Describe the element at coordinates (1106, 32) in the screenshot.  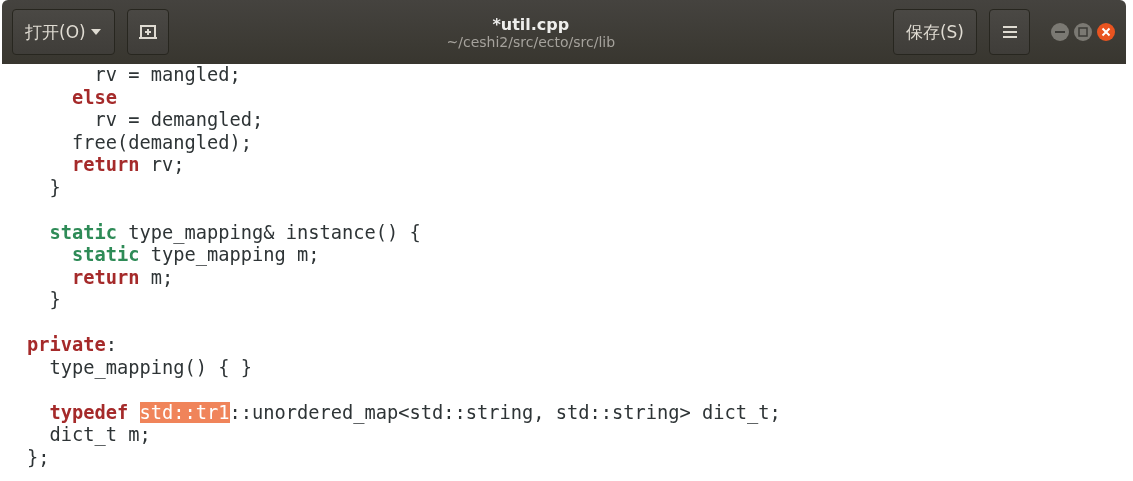
I see `close-icon` at that location.